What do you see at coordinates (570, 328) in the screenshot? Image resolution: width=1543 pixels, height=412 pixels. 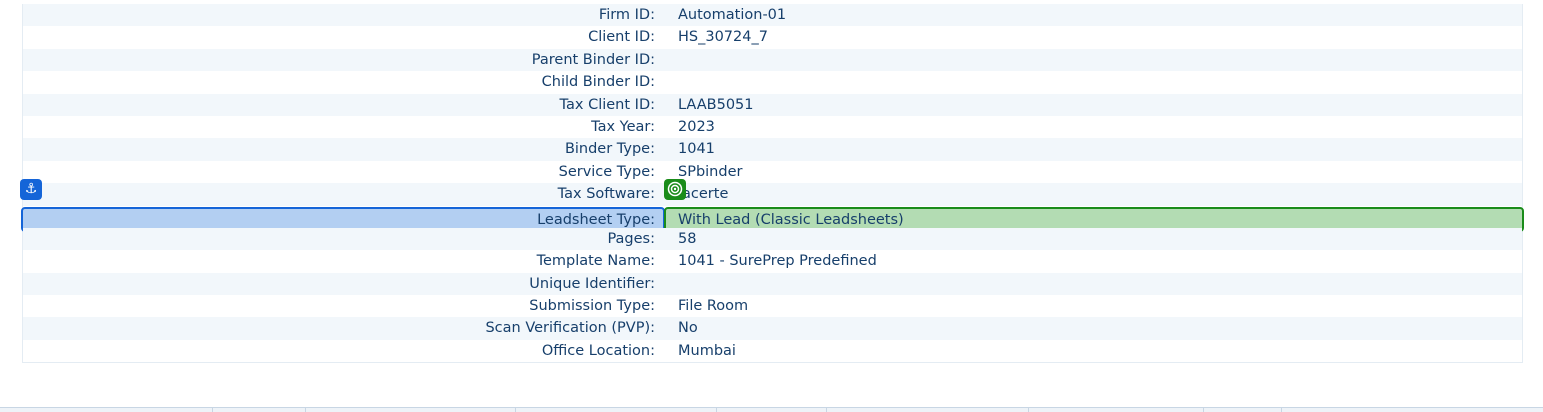 I see `detail-label: Scan Verification (PVP):` at bounding box center [570, 328].